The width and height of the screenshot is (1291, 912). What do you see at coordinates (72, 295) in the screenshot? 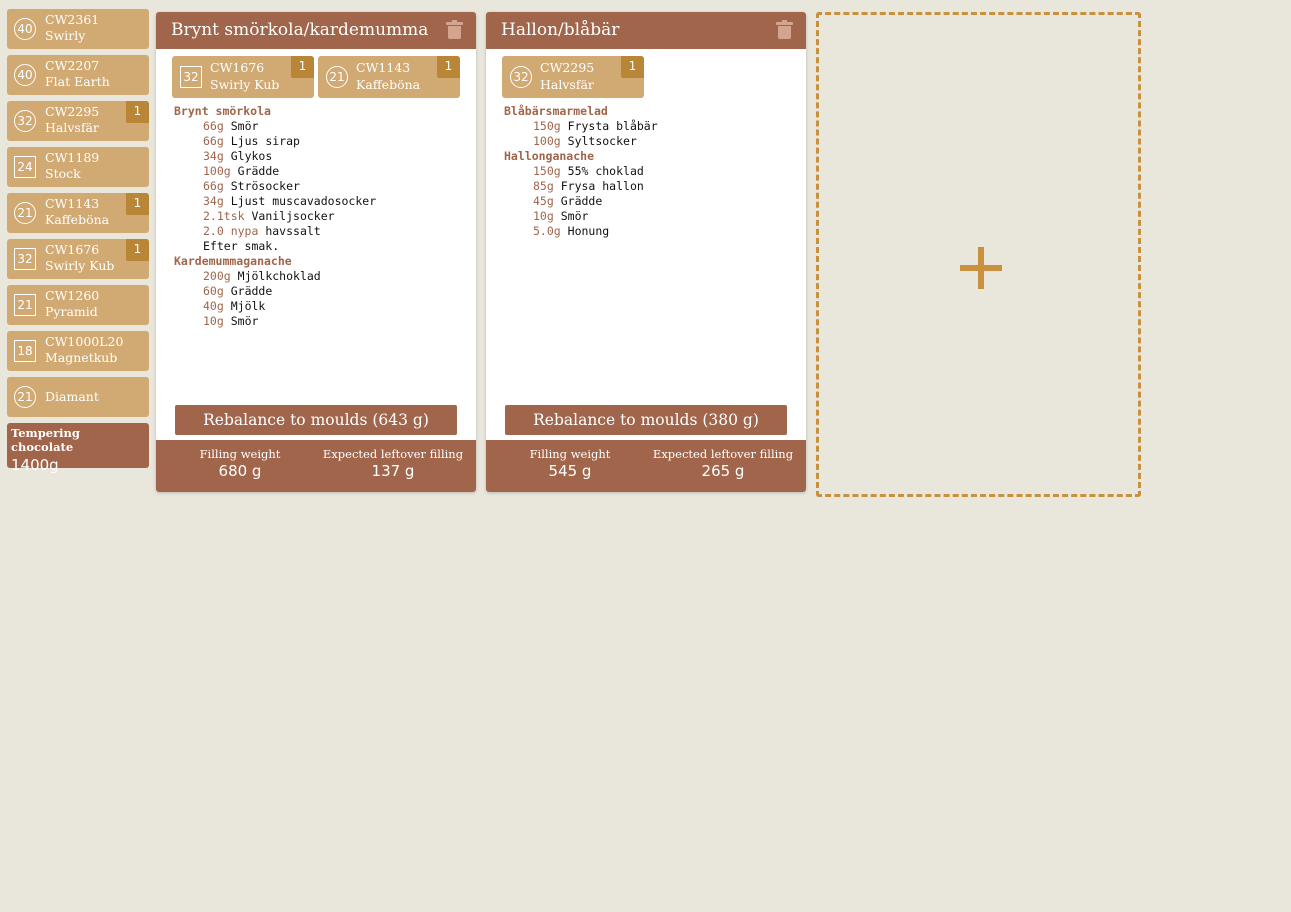
I see `mould-code: CW1260` at bounding box center [72, 295].